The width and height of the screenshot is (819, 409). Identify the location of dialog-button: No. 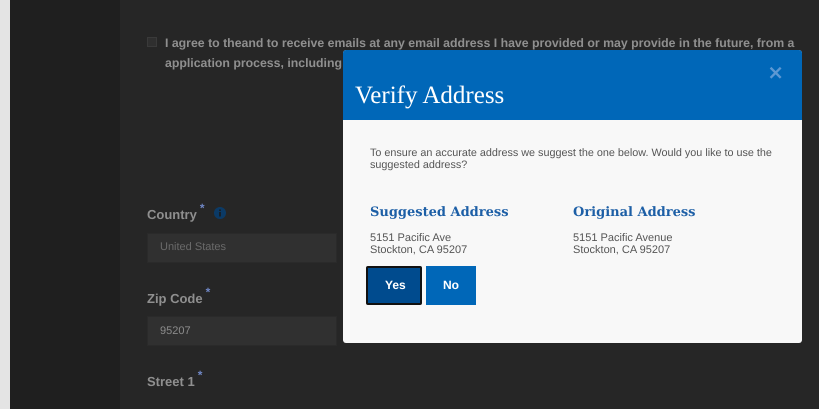
(451, 285).